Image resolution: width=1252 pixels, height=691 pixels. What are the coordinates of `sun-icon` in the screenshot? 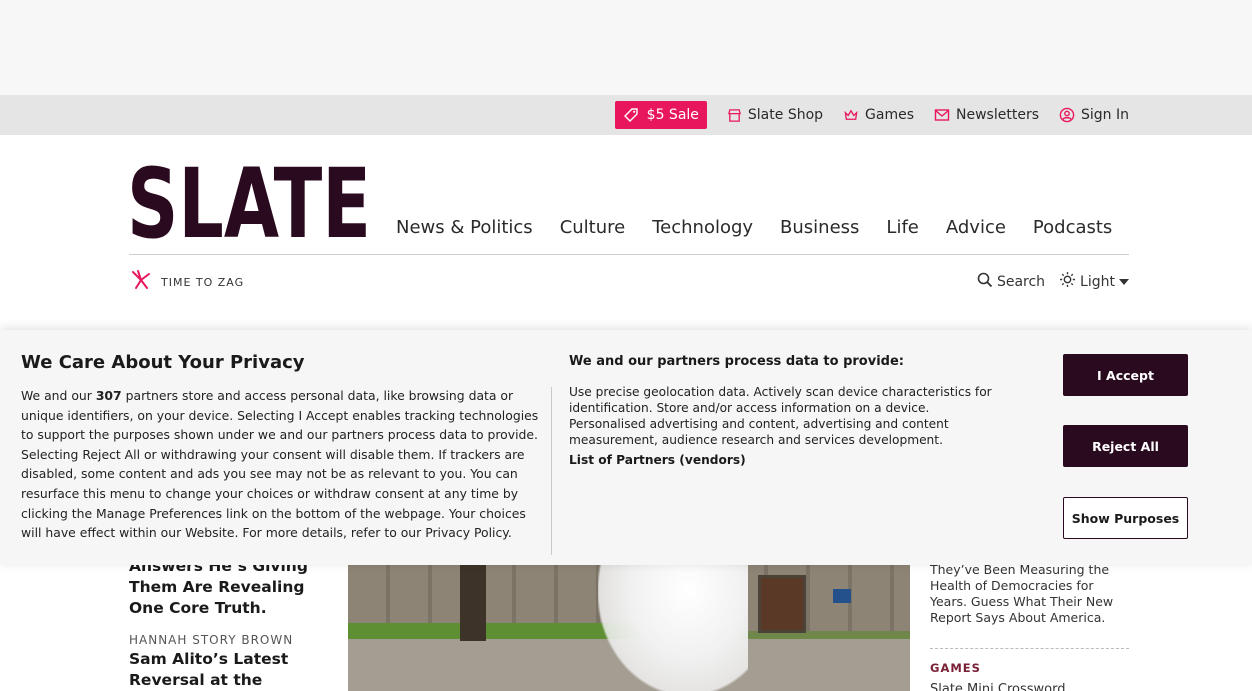 It's located at (1067, 281).